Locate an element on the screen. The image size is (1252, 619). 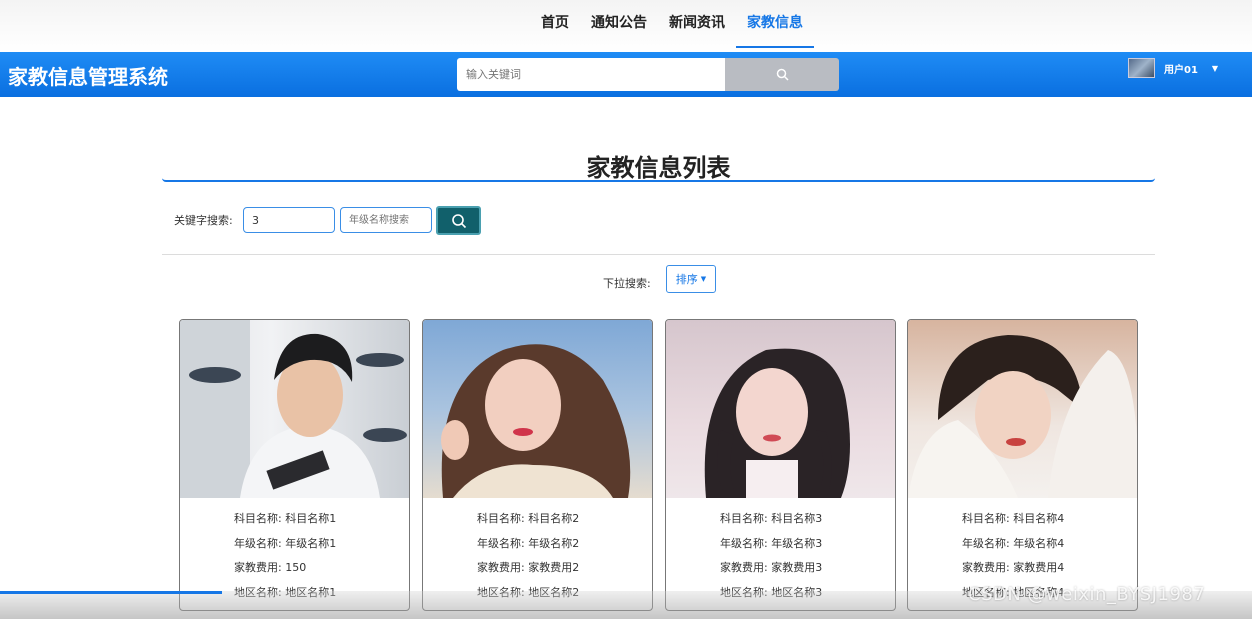
header-search-input is located at coordinates (591, 74).